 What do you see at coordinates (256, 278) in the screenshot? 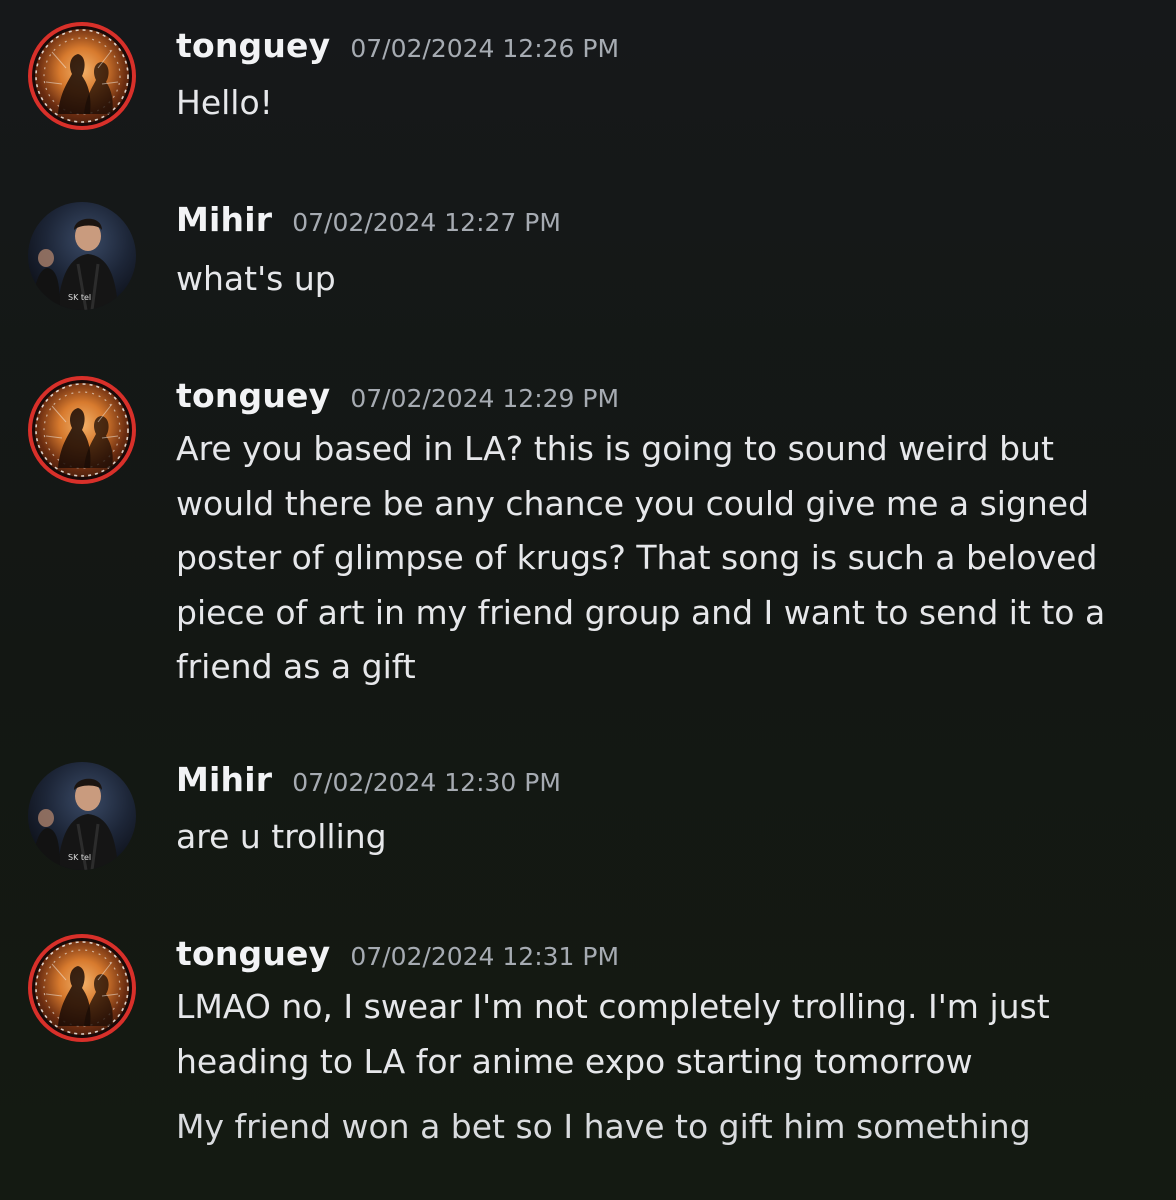
I see `message-content: what's up` at bounding box center [256, 278].